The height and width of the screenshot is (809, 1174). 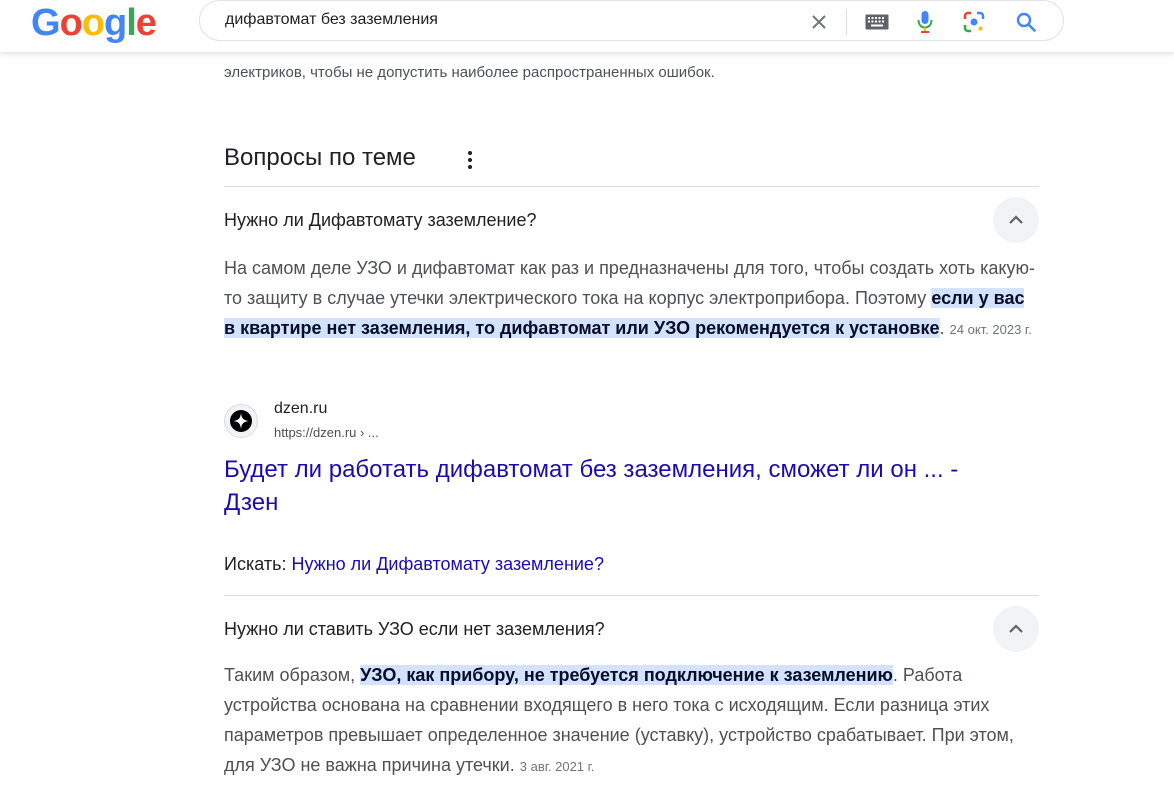 I want to click on search-box: дифавтомат без заземления, so click(x=631, y=20).